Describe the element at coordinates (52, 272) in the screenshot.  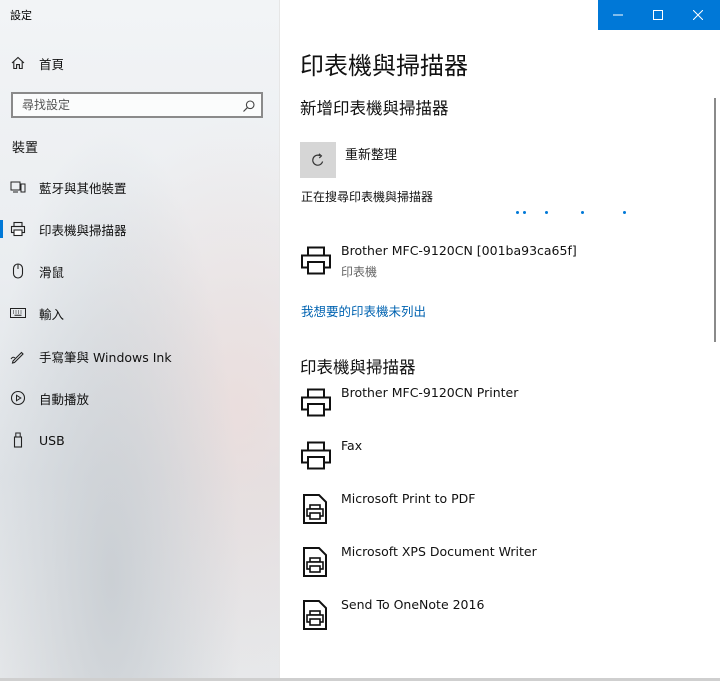
I see `sidebar-item-label: 滑鼠` at that location.